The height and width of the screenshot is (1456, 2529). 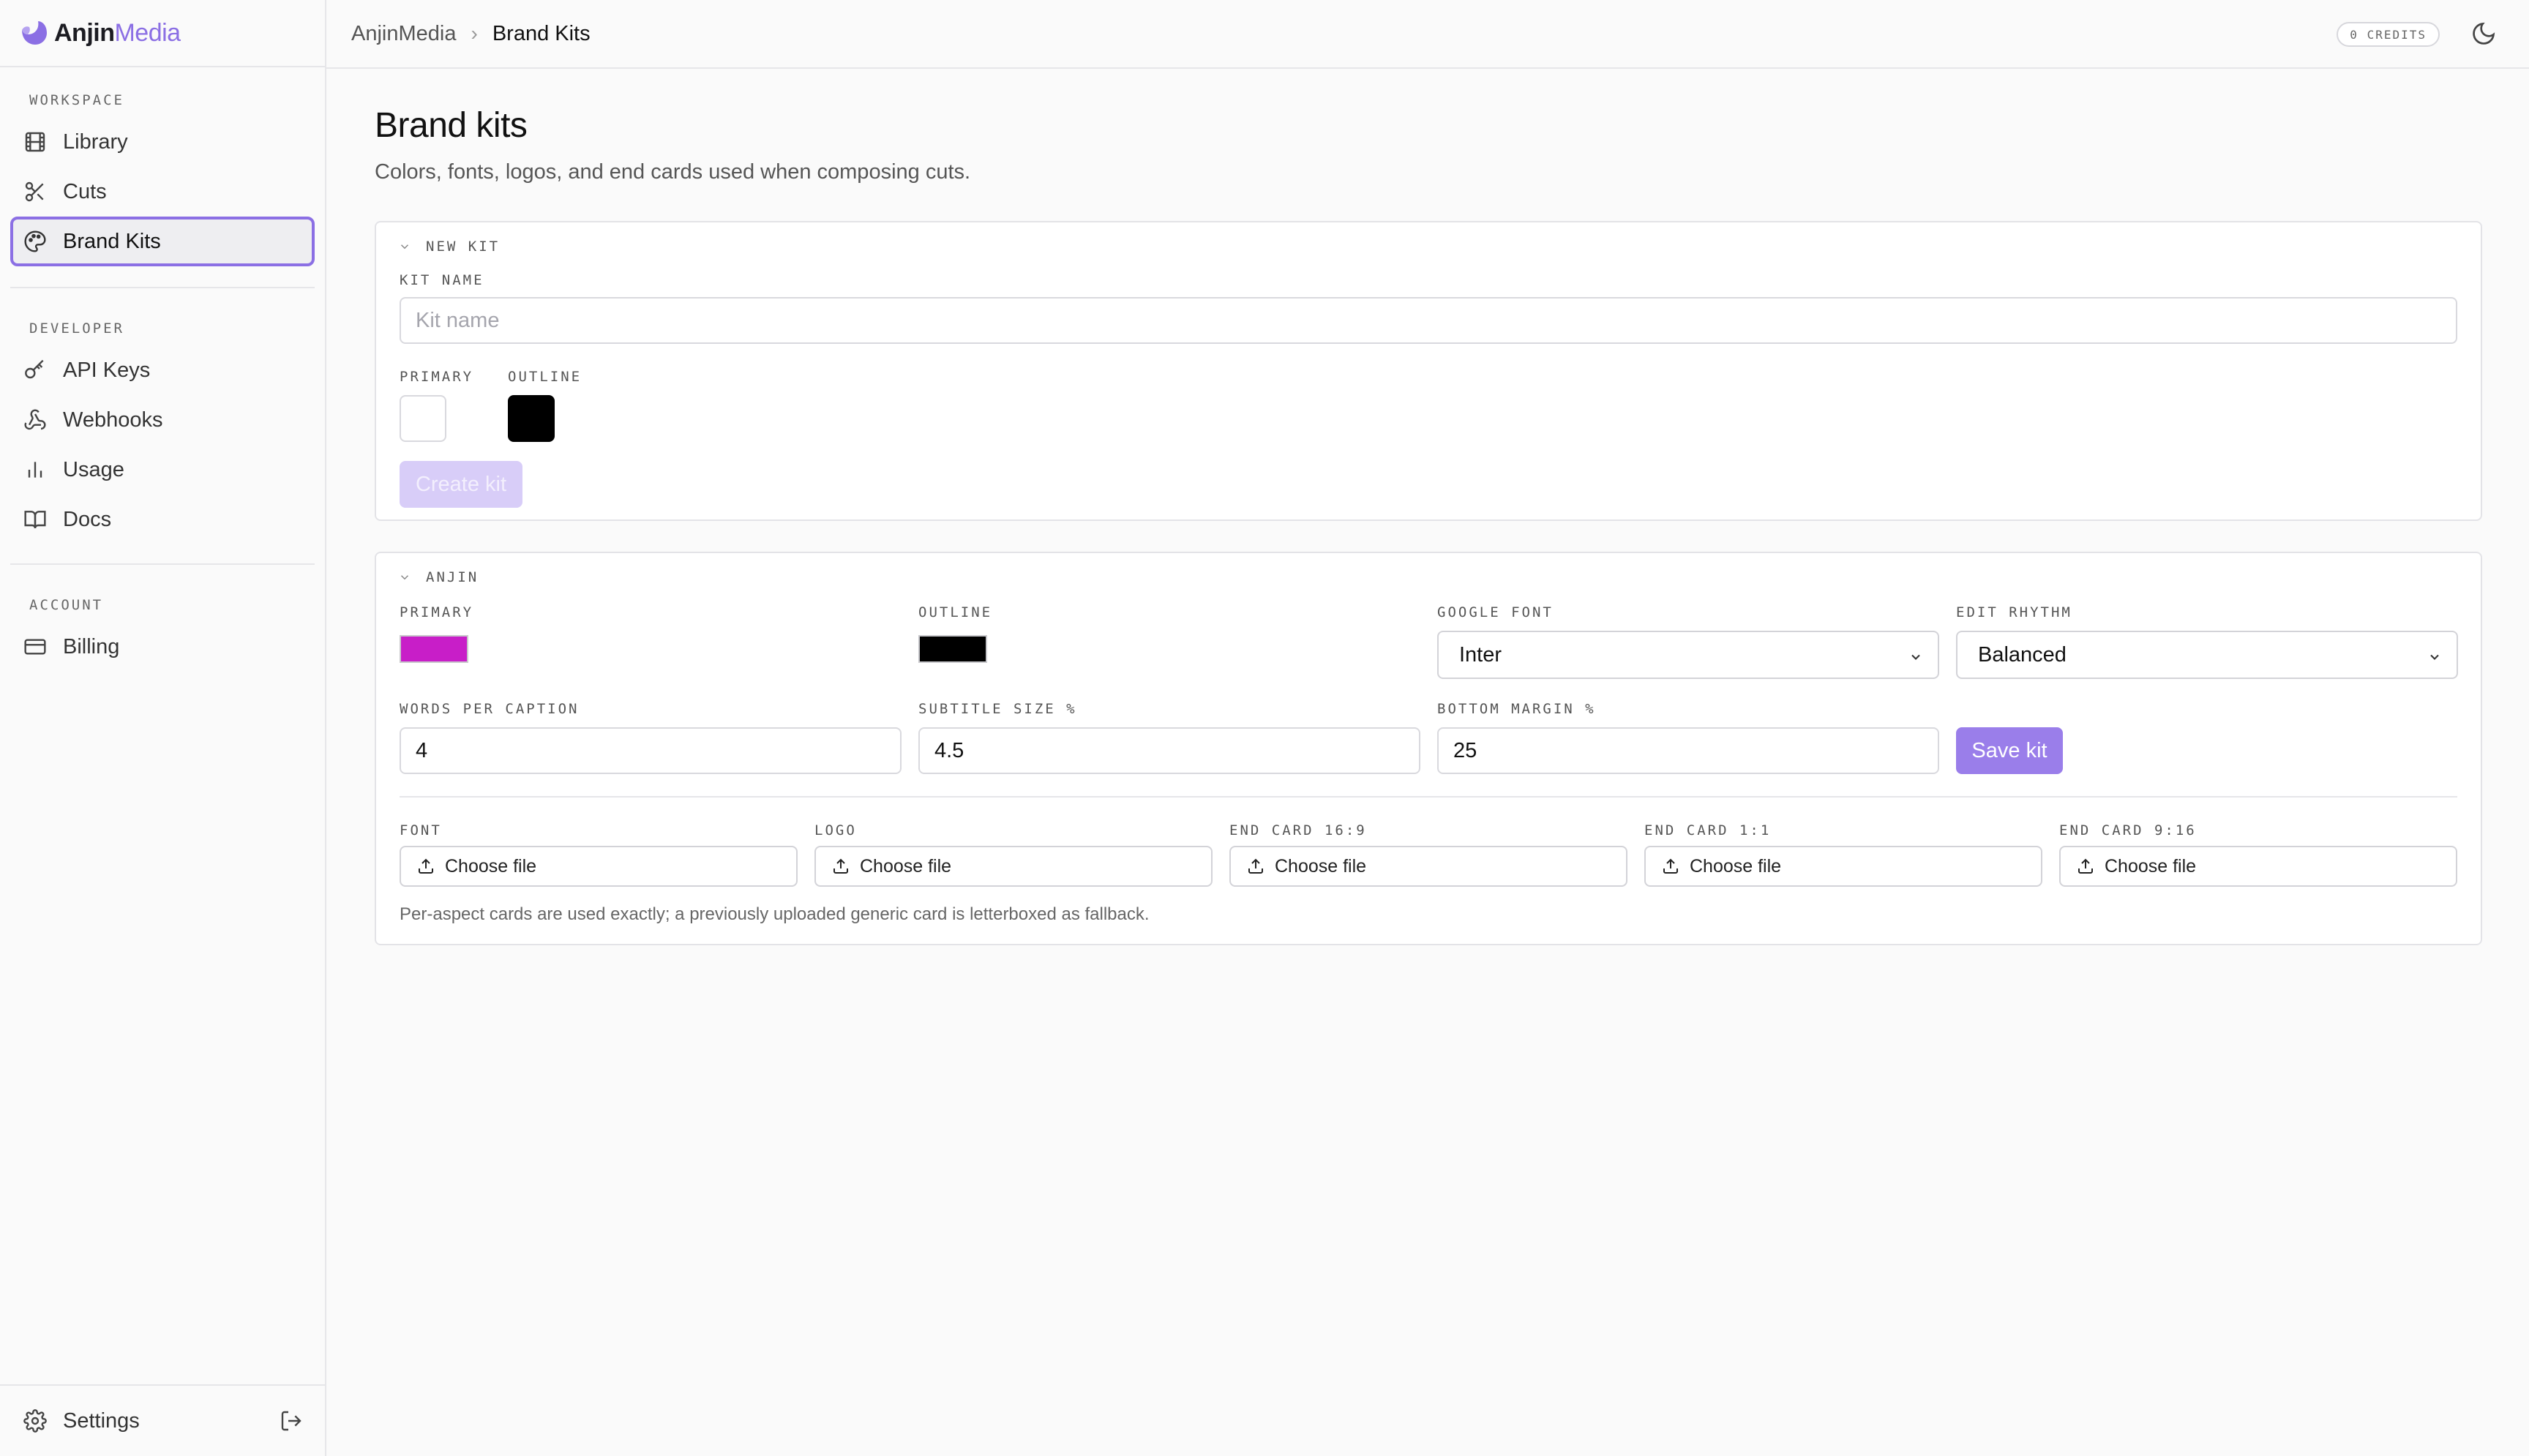 I want to click on sidebar-item-cuts: Cuts, so click(x=163, y=192).